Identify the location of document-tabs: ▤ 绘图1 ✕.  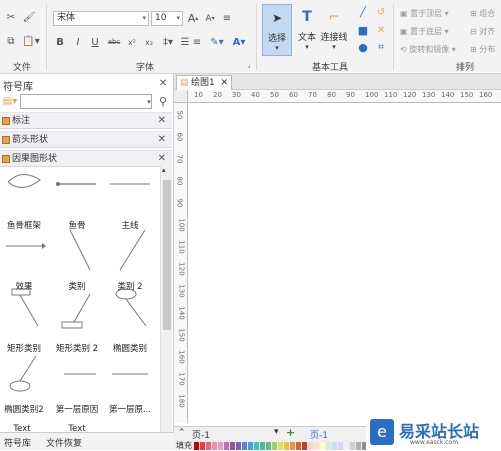
(337, 82).